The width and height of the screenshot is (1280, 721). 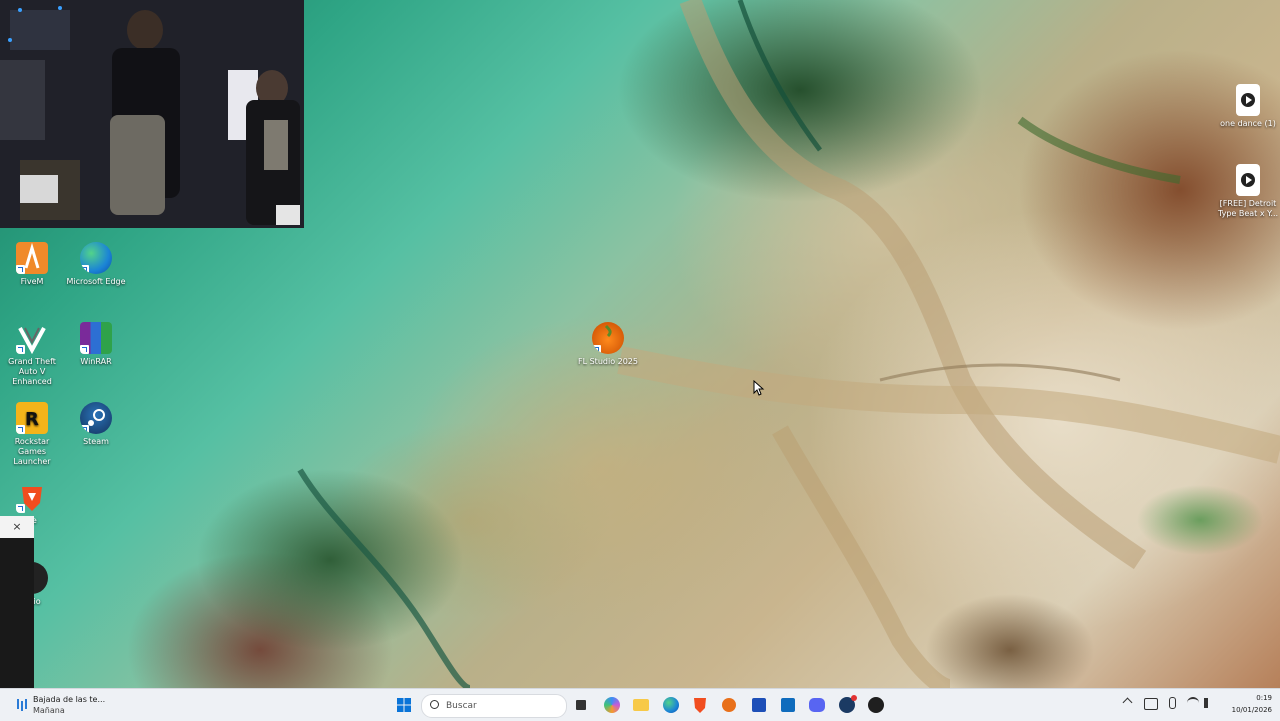 What do you see at coordinates (32, 258) in the screenshot?
I see `fivem-icon` at bounding box center [32, 258].